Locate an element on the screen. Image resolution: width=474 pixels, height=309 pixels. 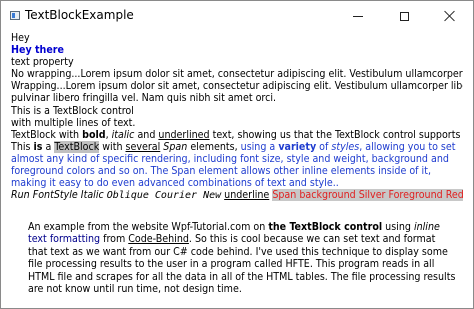
span-blue-part: of is located at coordinates (324, 146).